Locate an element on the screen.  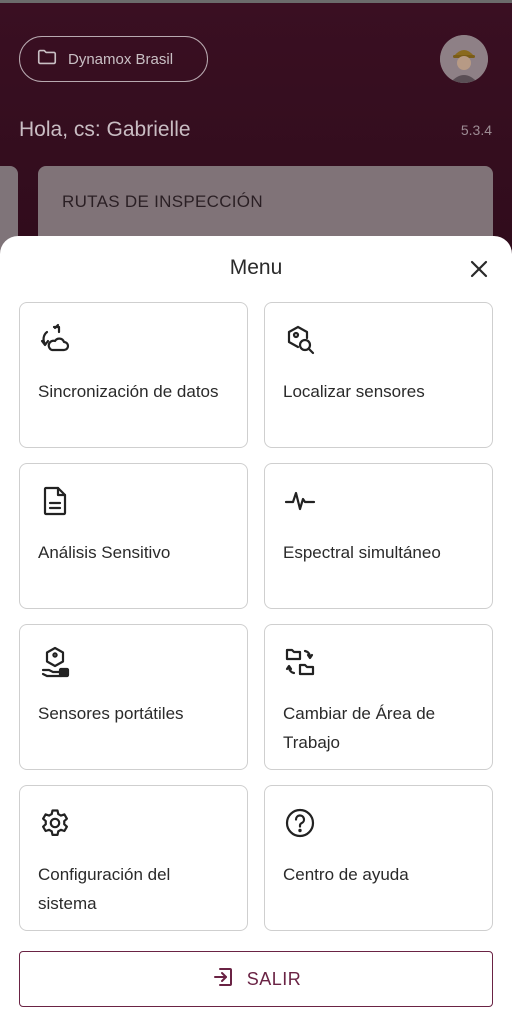
greeting-text: Hola, cs: Gabrielle is located at coordinates (105, 129).